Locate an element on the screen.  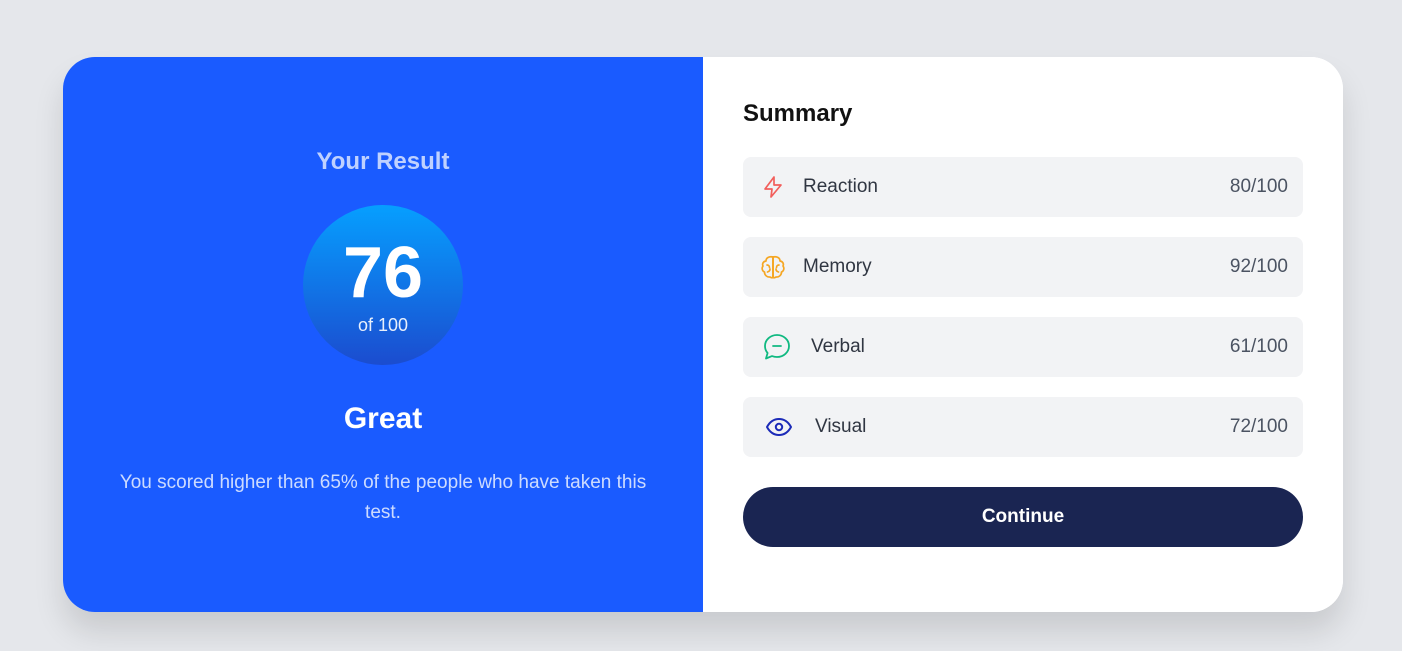
summary-row-label: Reaction is located at coordinates (840, 186).